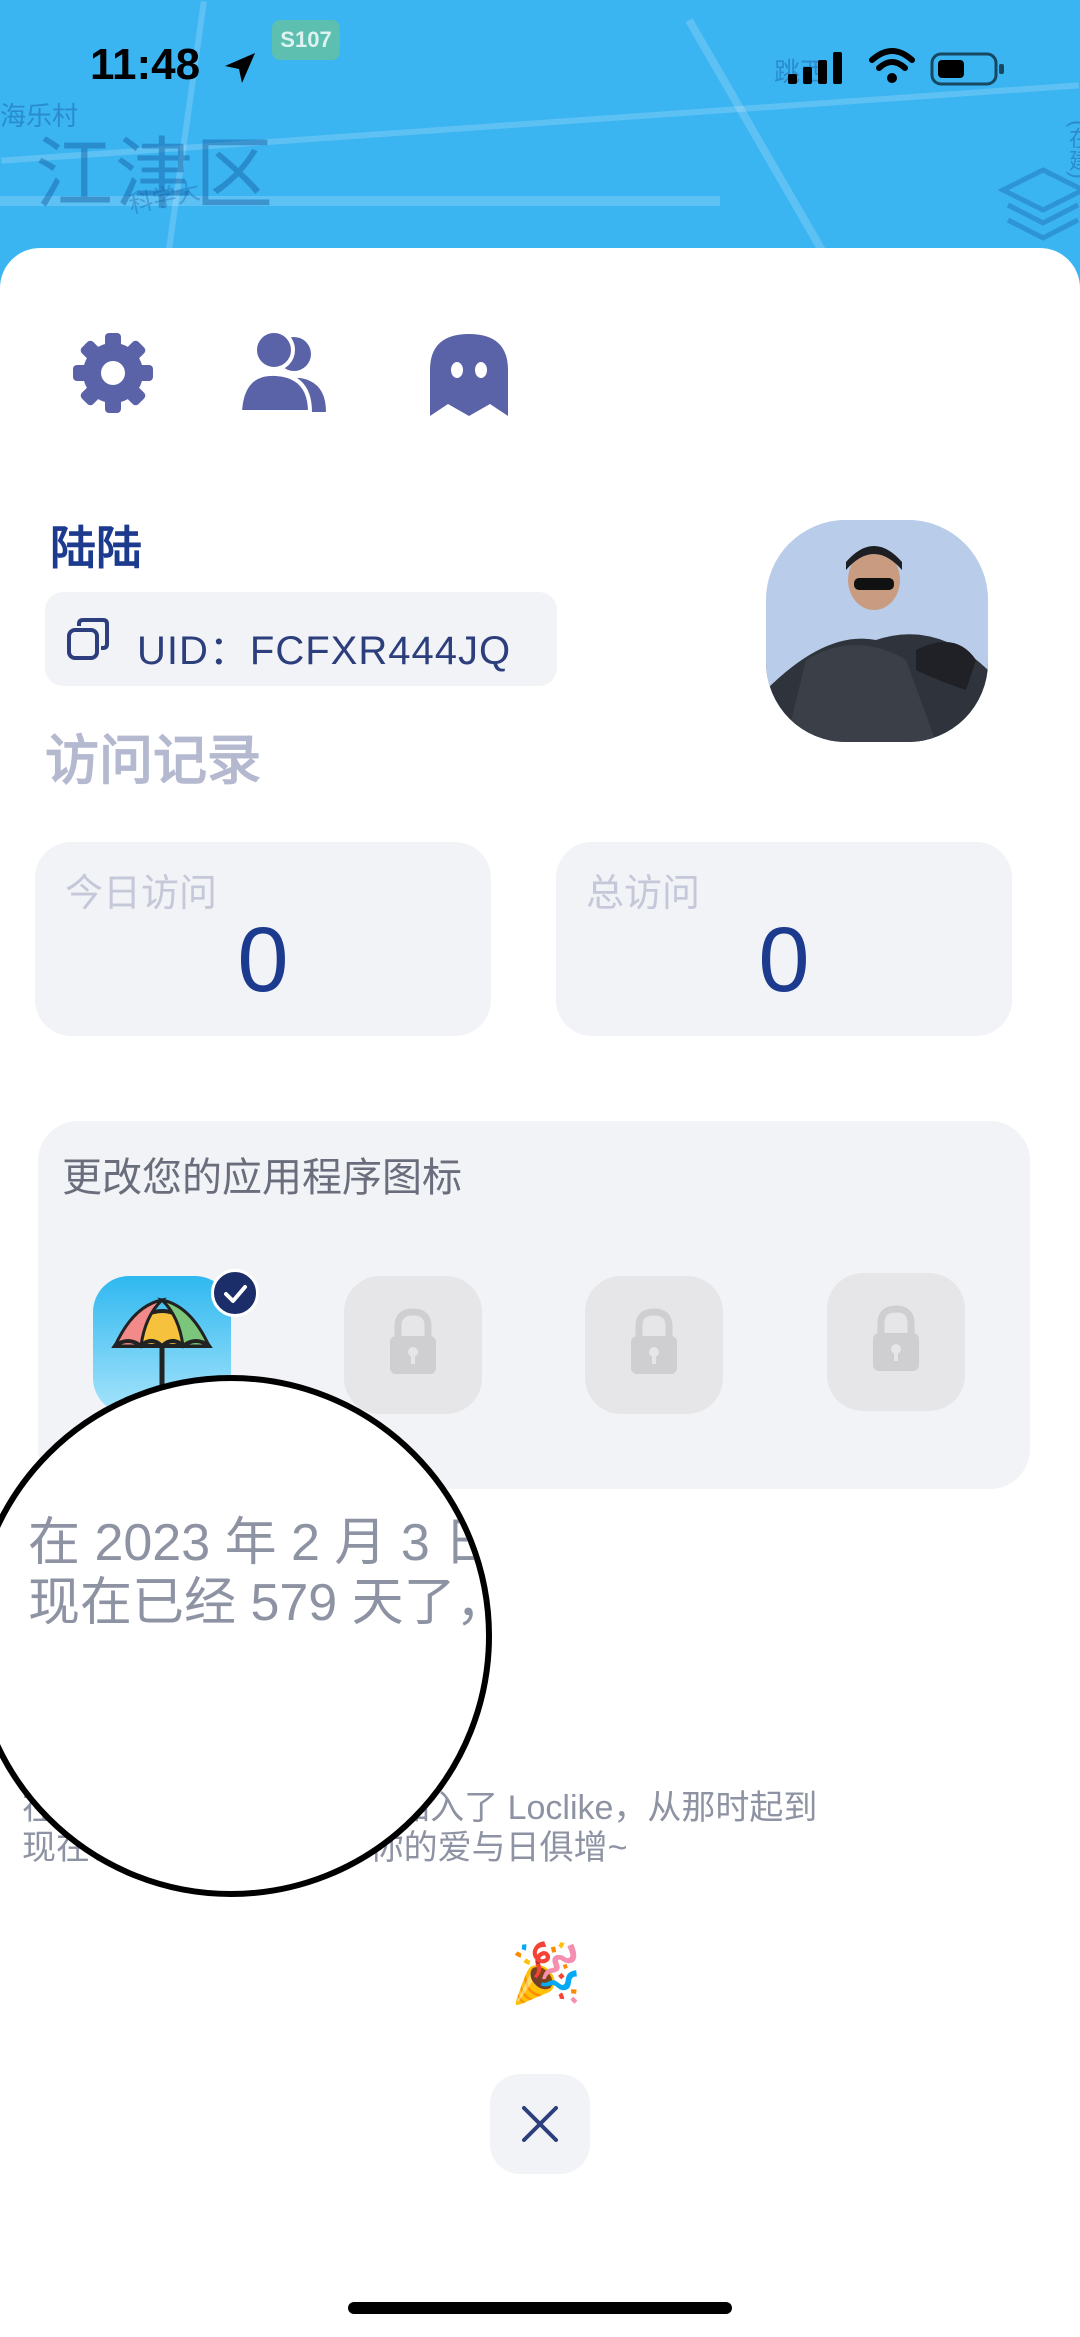 The image size is (1080, 2337). What do you see at coordinates (815, 68) in the screenshot?
I see `cellular-signal-icon` at bounding box center [815, 68].